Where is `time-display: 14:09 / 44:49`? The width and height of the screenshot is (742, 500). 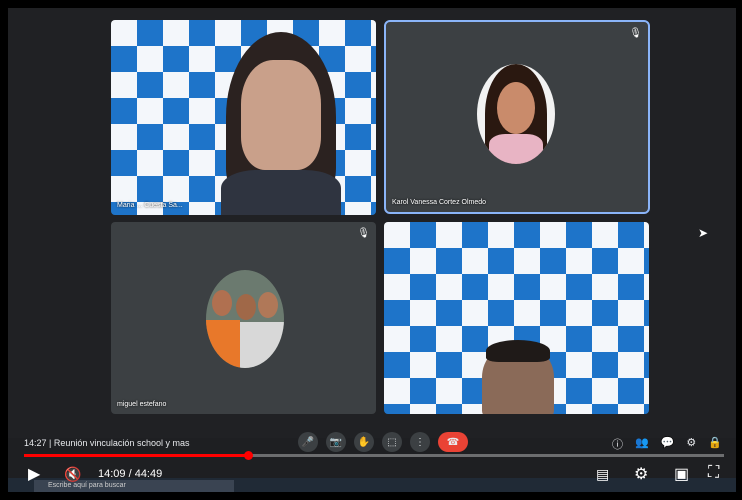 time-display: 14:09 / 44:49 is located at coordinates (130, 474).